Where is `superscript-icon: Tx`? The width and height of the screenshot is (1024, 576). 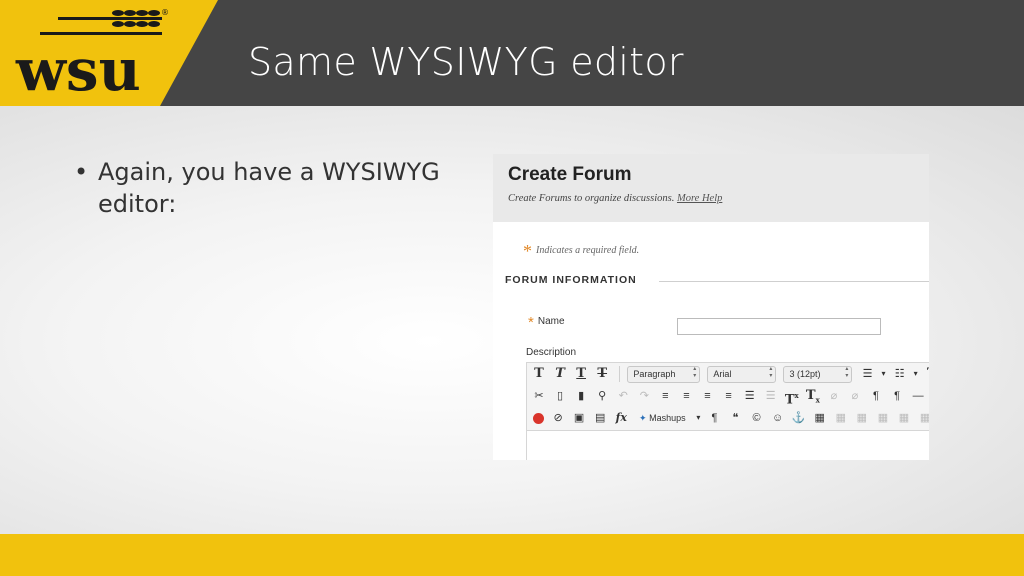
superscript-icon: Tx is located at coordinates (792, 397).